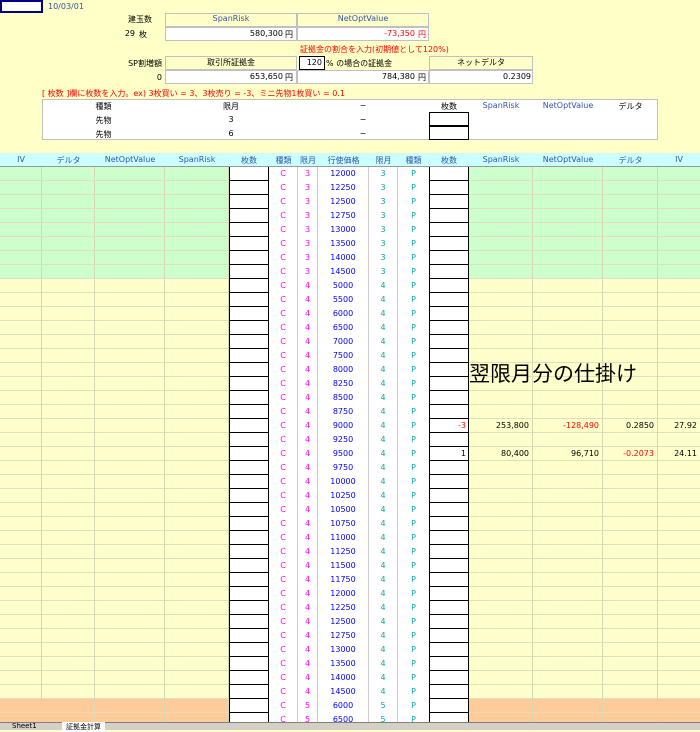 The width and height of the screenshot is (700, 732). What do you see at coordinates (449, 454) in the screenshot?
I see `put-qty-input: 1` at bounding box center [449, 454].